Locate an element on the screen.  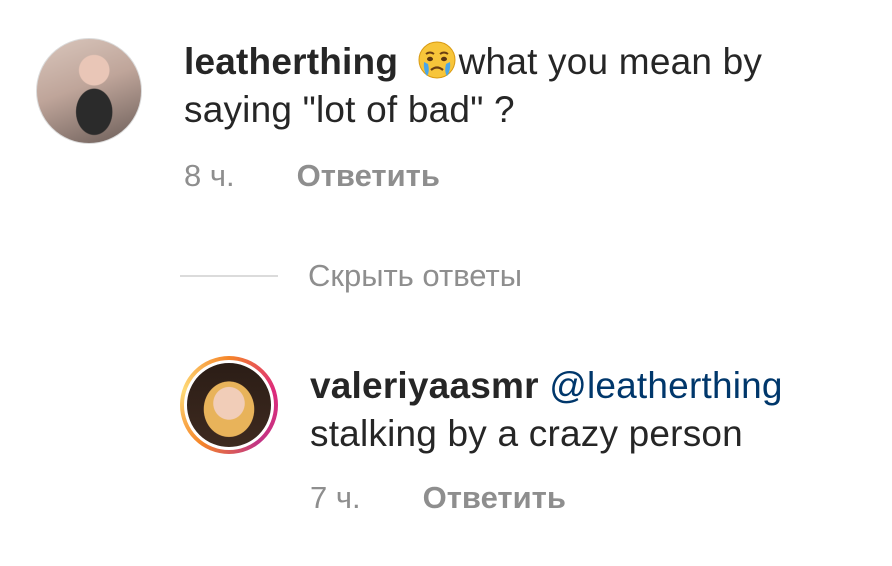
avatar-leatherthing is located at coordinates (89, 91).